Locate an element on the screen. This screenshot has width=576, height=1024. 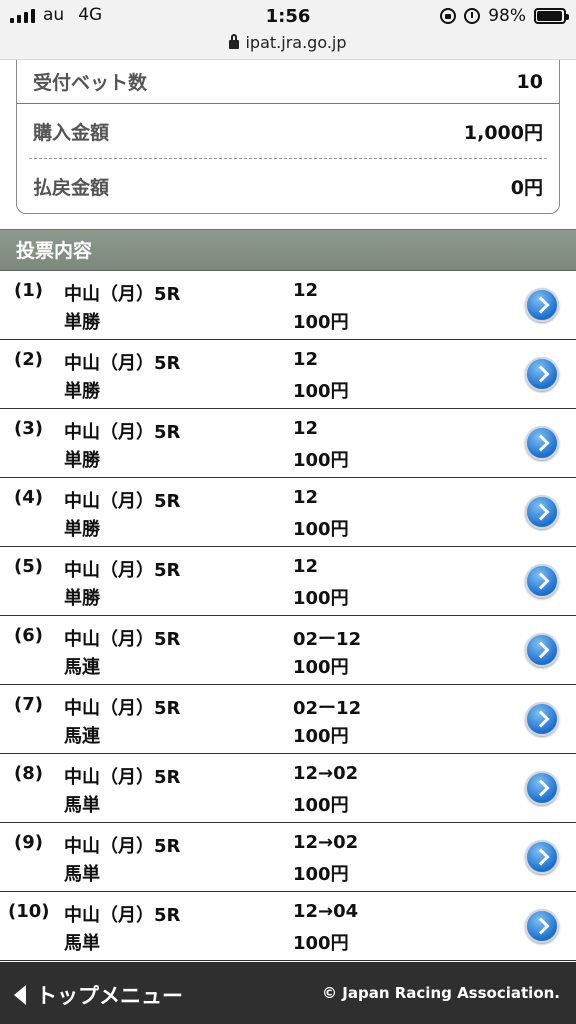
top-menu-link: トップメニュー is located at coordinates (98, 995).